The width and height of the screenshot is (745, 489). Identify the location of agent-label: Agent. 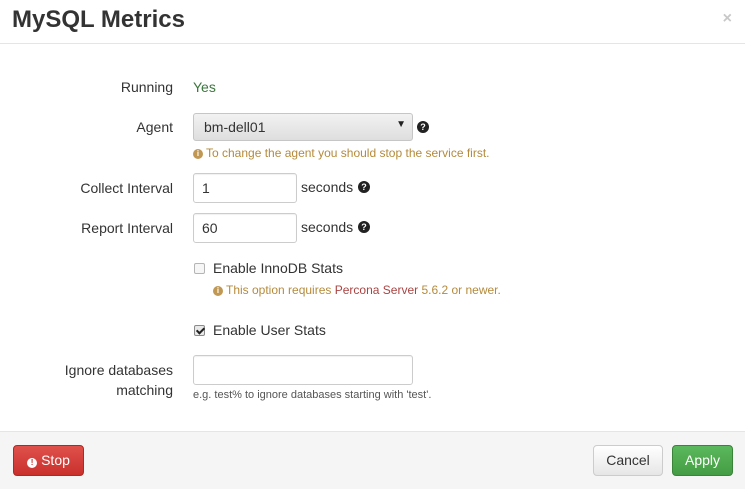
(154, 127).